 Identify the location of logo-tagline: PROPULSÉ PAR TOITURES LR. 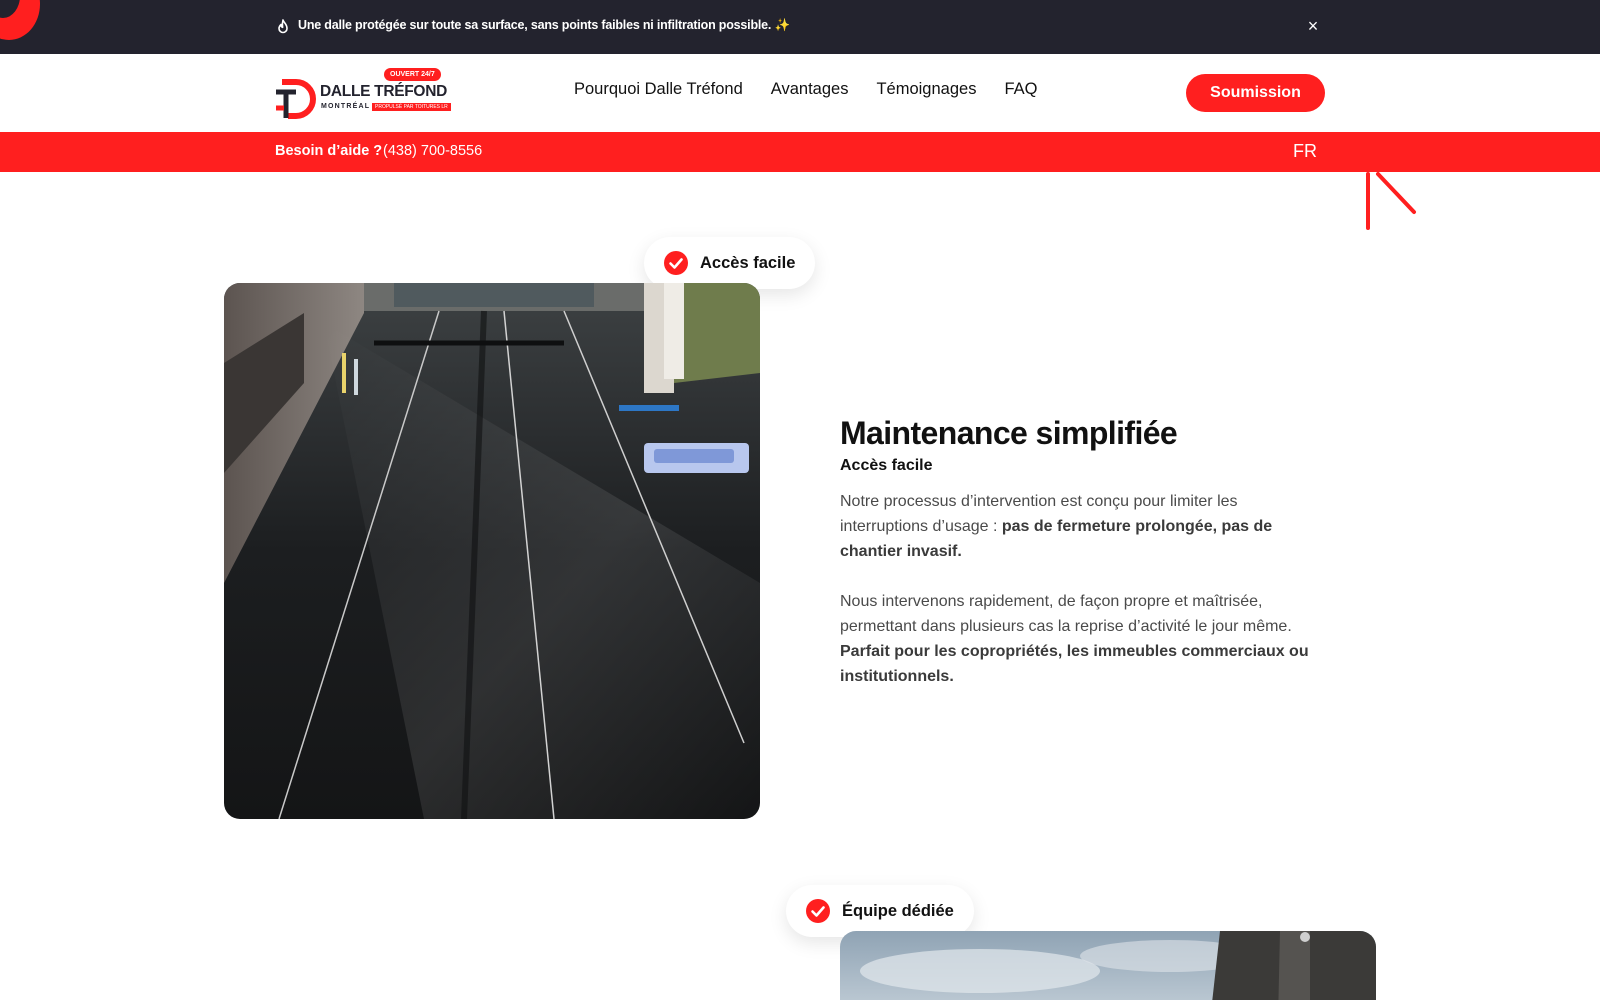
(411, 107).